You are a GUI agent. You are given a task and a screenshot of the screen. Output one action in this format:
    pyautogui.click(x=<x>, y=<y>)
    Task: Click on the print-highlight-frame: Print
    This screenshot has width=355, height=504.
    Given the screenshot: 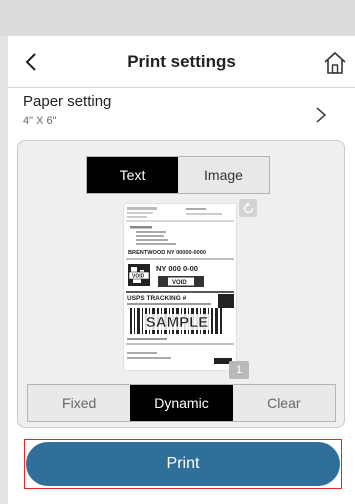 What is the action you would take?
    pyautogui.click(x=183, y=464)
    